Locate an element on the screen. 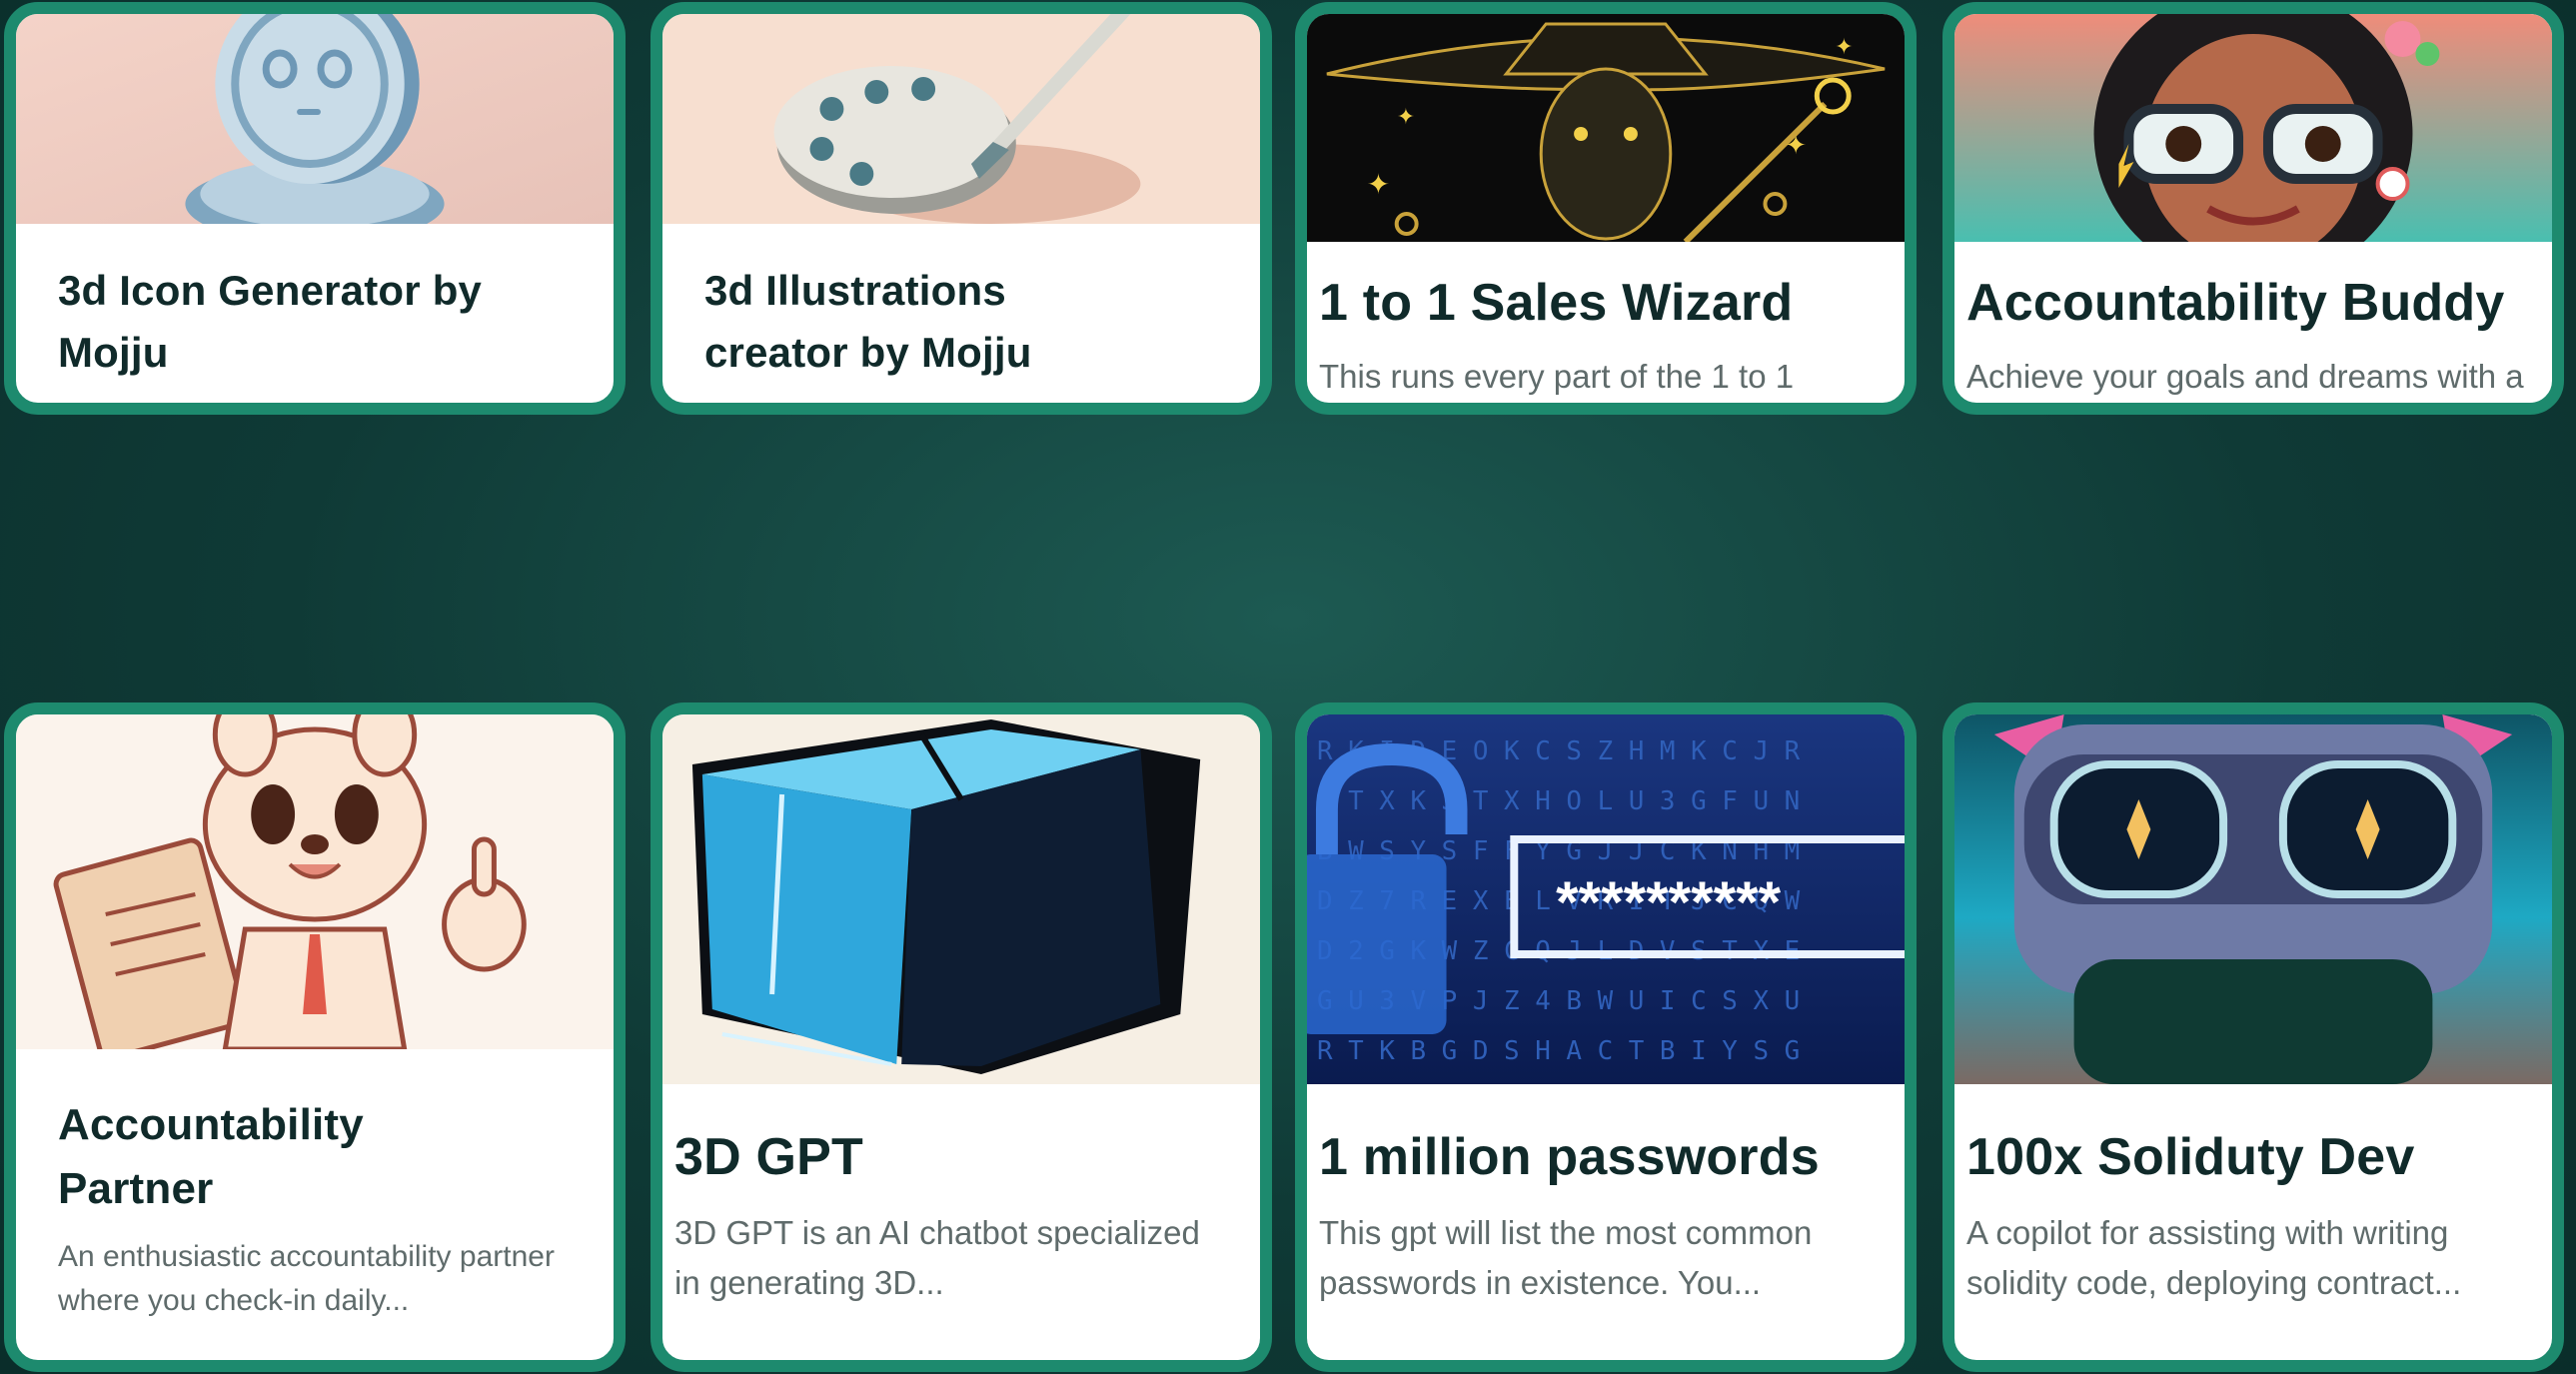 The width and height of the screenshot is (2576, 1374). palette-art is located at coordinates (961, 119).